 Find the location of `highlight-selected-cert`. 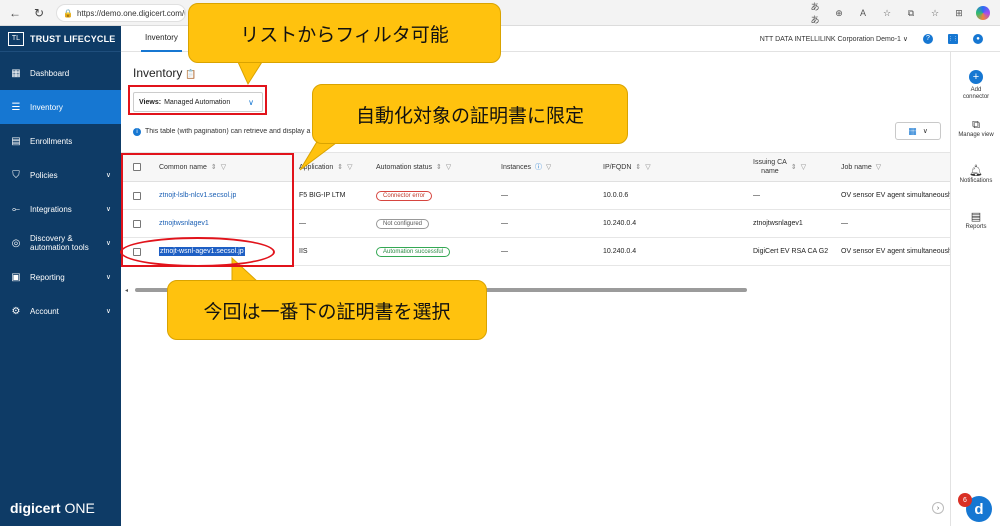

highlight-selected-cert is located at coordinates (197, 252).